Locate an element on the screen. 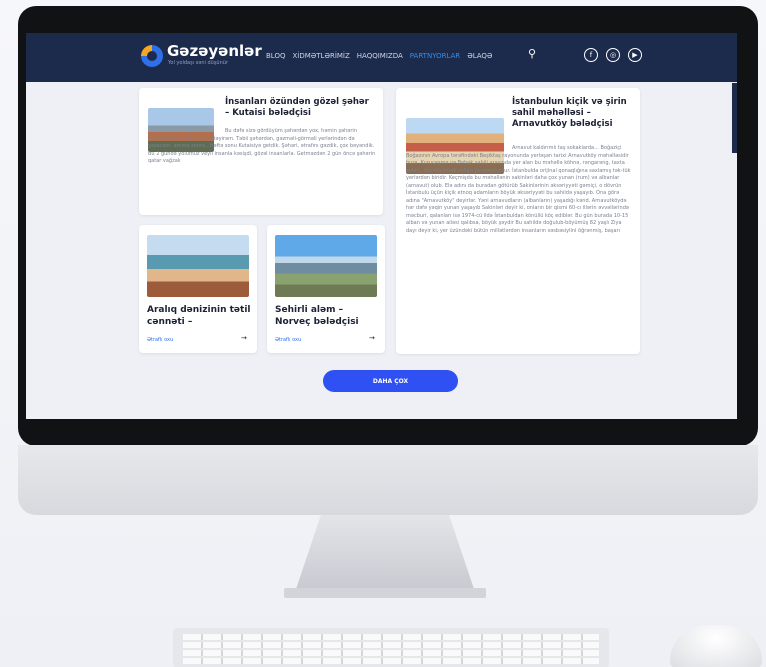 Image resolution: width=766 pixels, height=667 pixels. scrollbar is located at coordinates (734, 118).